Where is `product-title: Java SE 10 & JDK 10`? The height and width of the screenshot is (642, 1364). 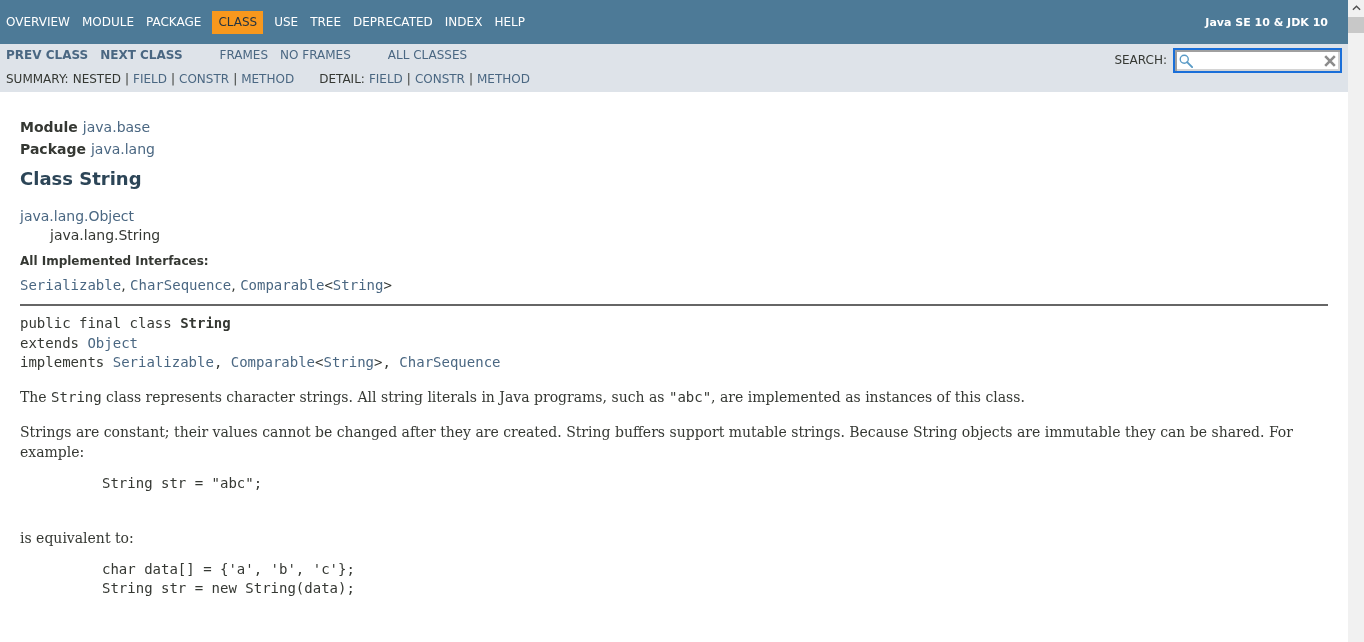 product-title: Java SE 10 & JDK 10 is located at coordinates (1266, 22).